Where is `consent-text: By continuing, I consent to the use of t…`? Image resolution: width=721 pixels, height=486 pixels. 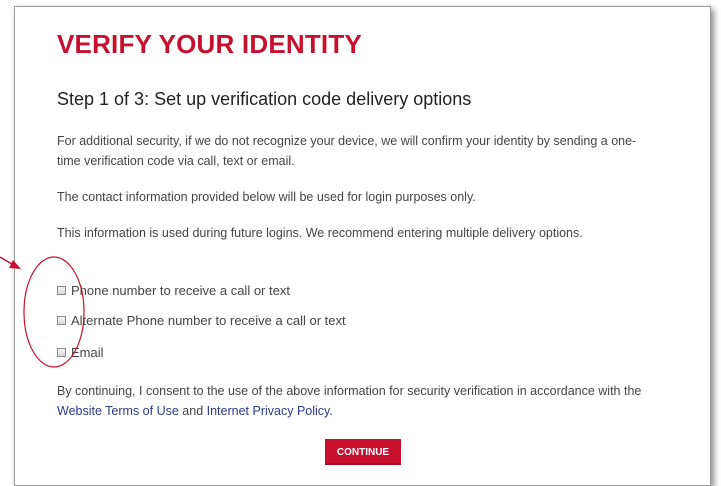 consent-text: By continuing, I consent to the use of t… is located at coordinates (357, 401).